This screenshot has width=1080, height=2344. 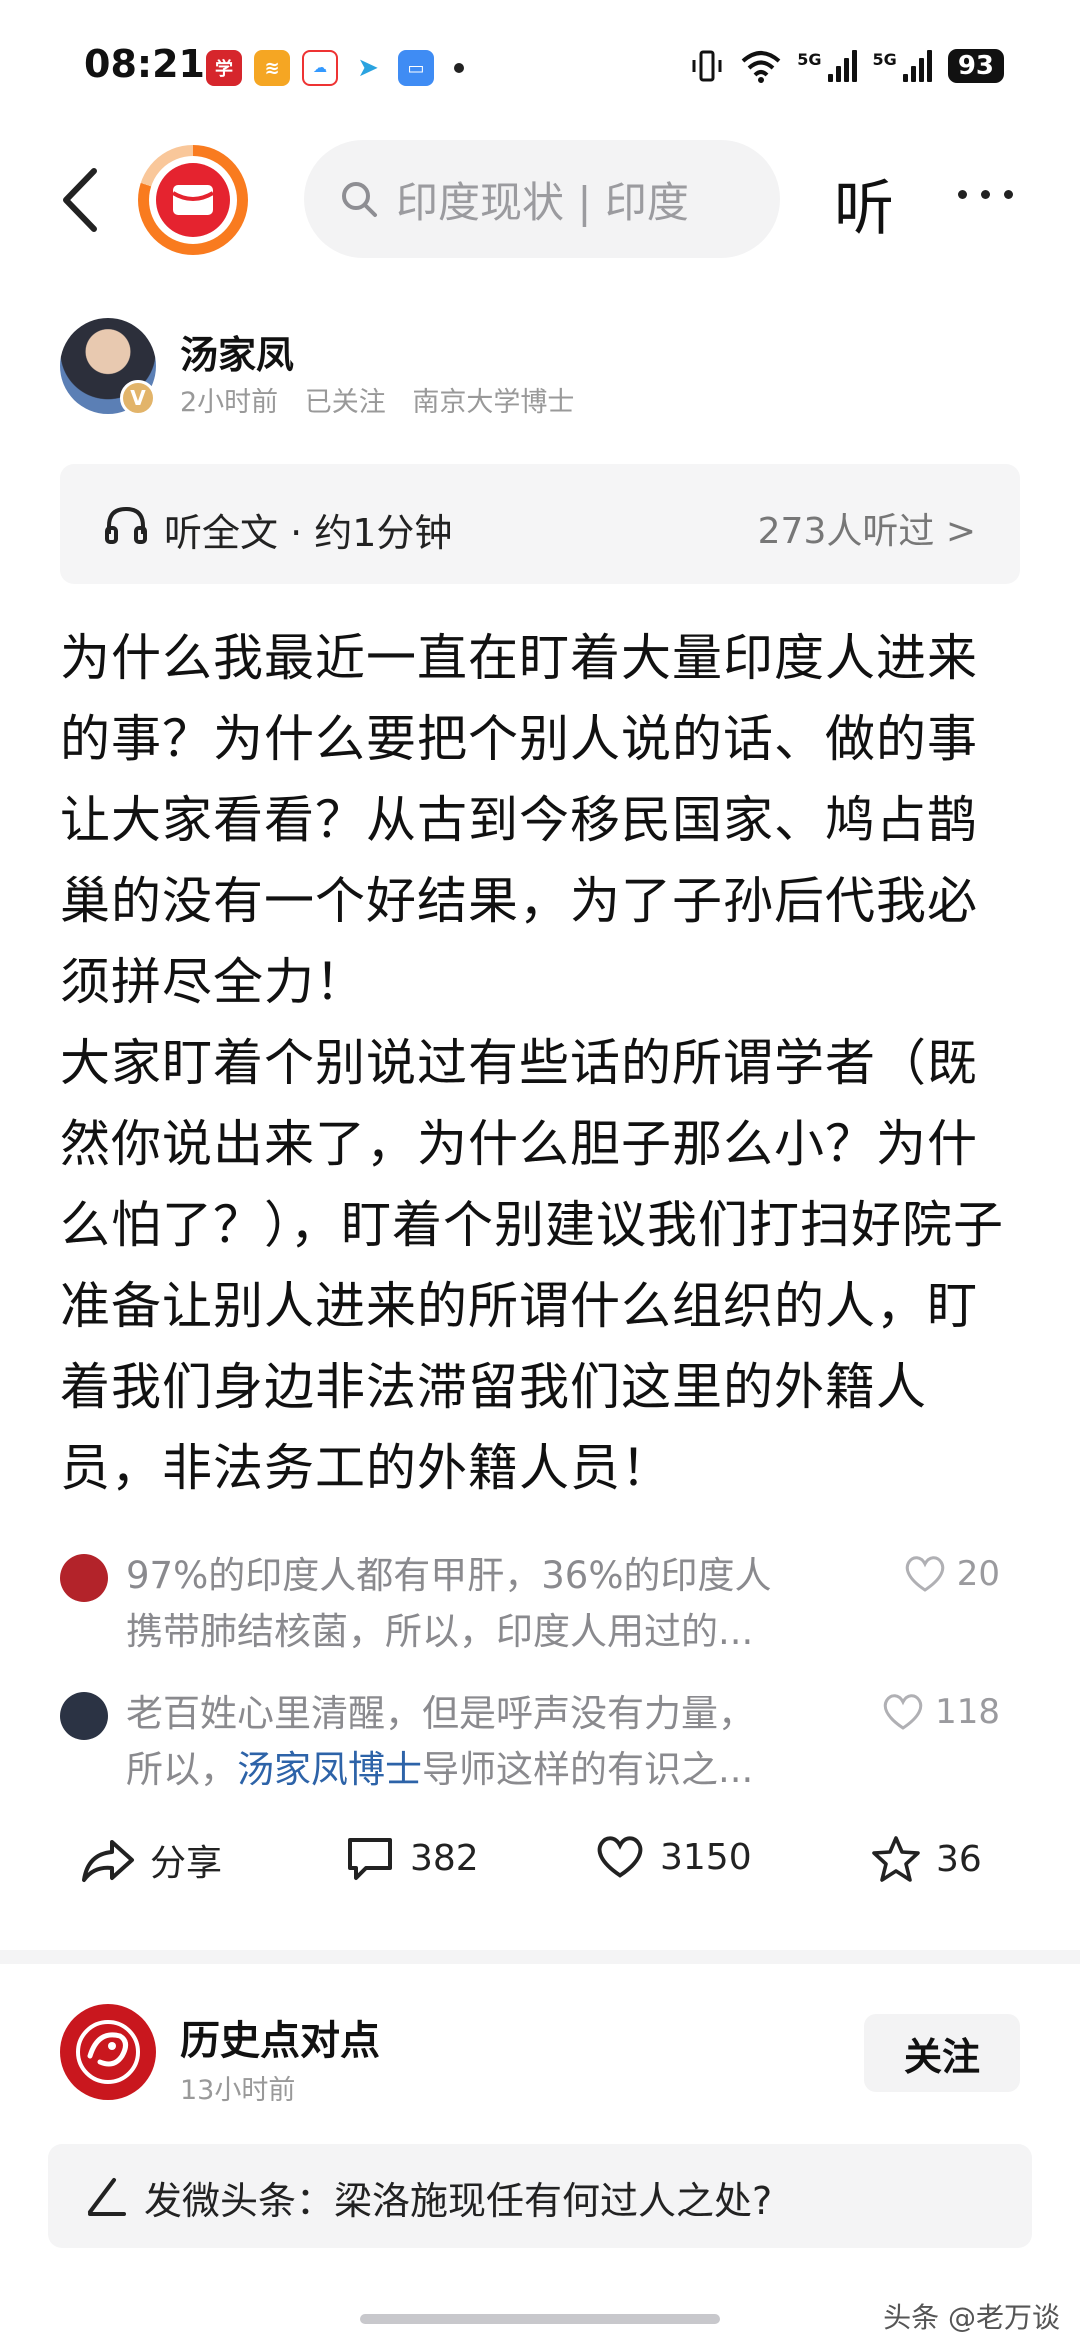 What do you see at coordinates (540, 368) in the screenshot?
I see `author-header: V 汤家凤 2小时前 已关注 南京大学博士` at bounding box center [540, 368].